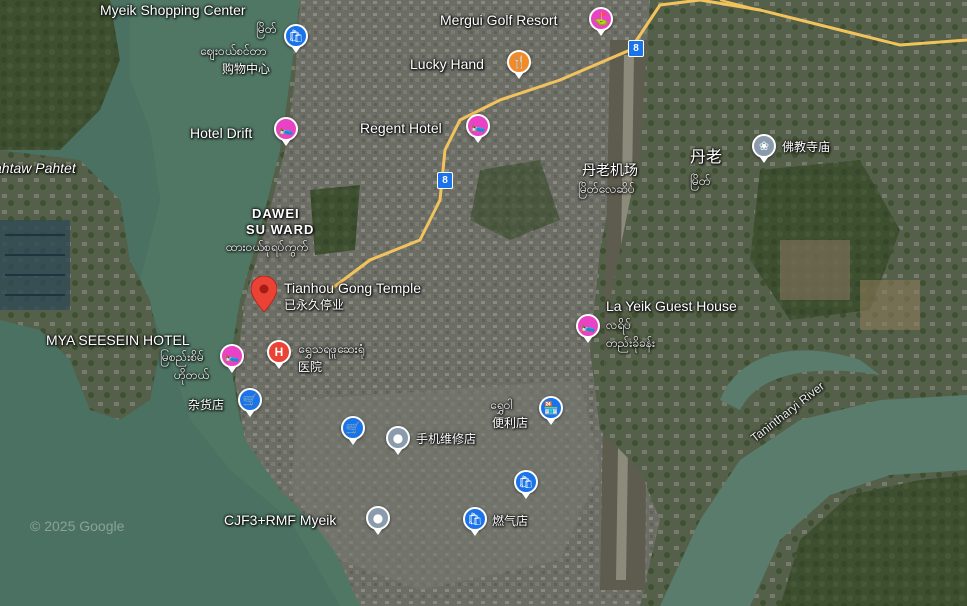  I want to click on phone-repair-label: 手机维修店, so click(446, 439).